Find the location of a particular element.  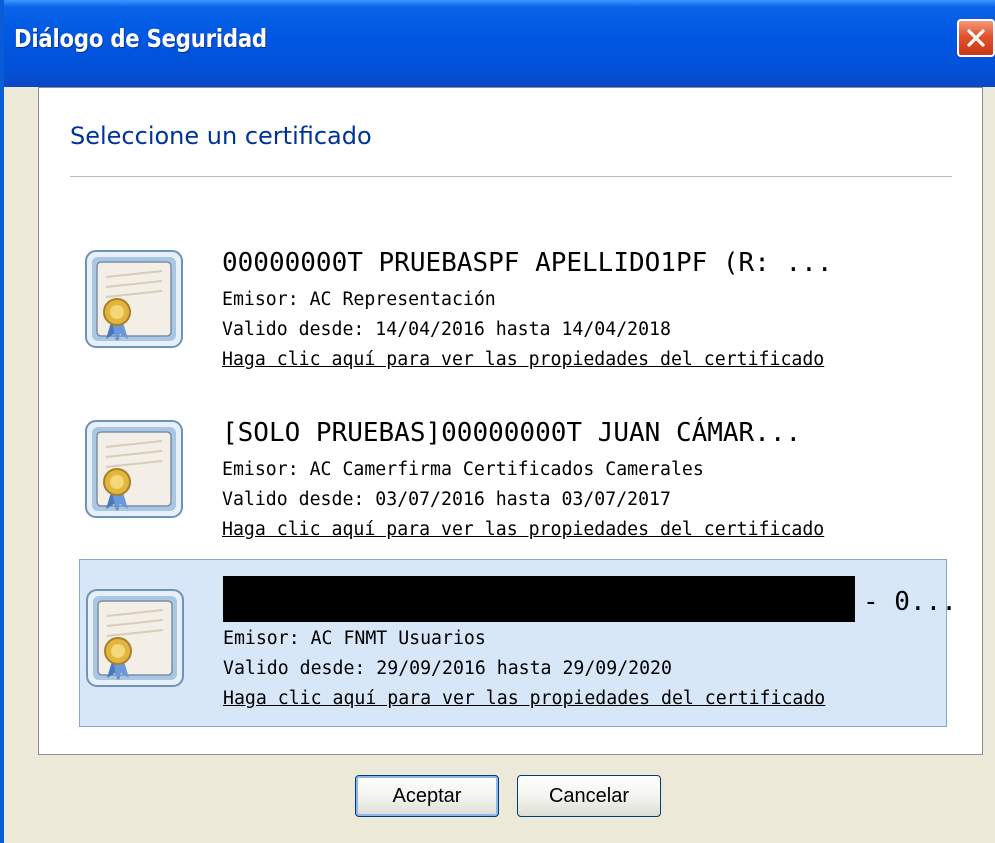

cancel-button: Cancelar is located at coordinates (589, 796).